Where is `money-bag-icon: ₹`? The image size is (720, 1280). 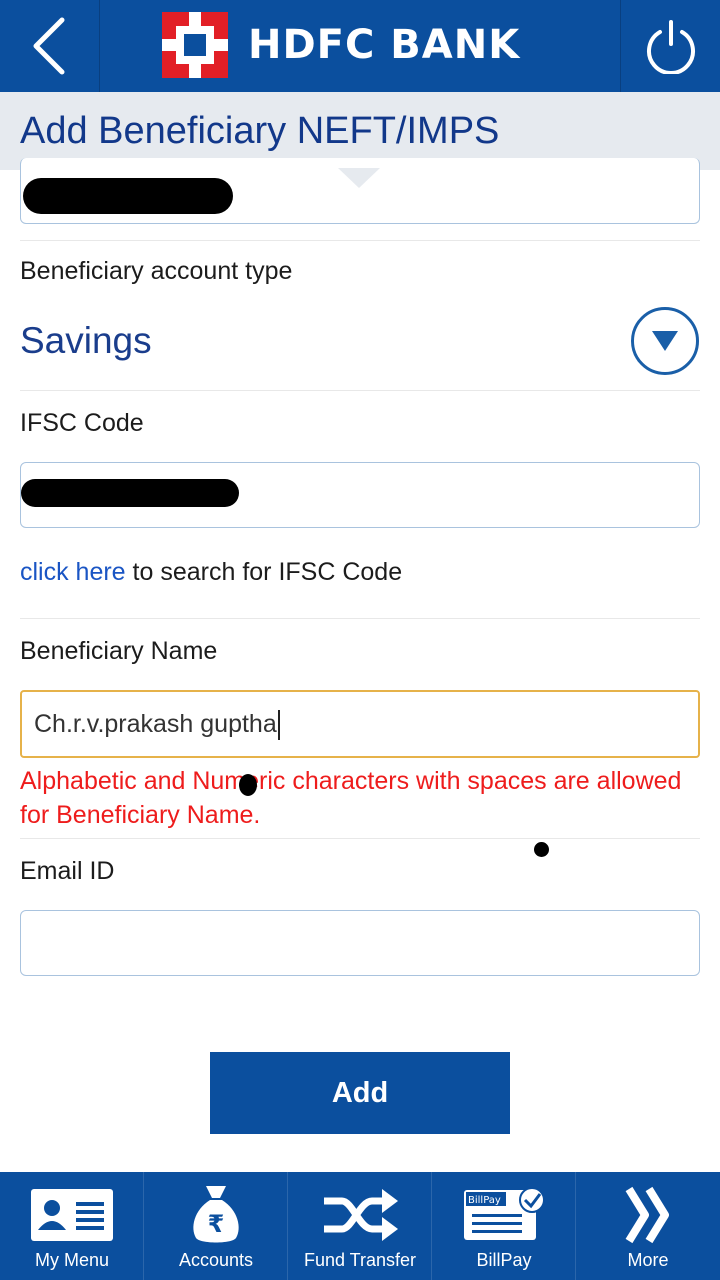
money-bag-icon: ₹ is located at coordinates (216, 1214).